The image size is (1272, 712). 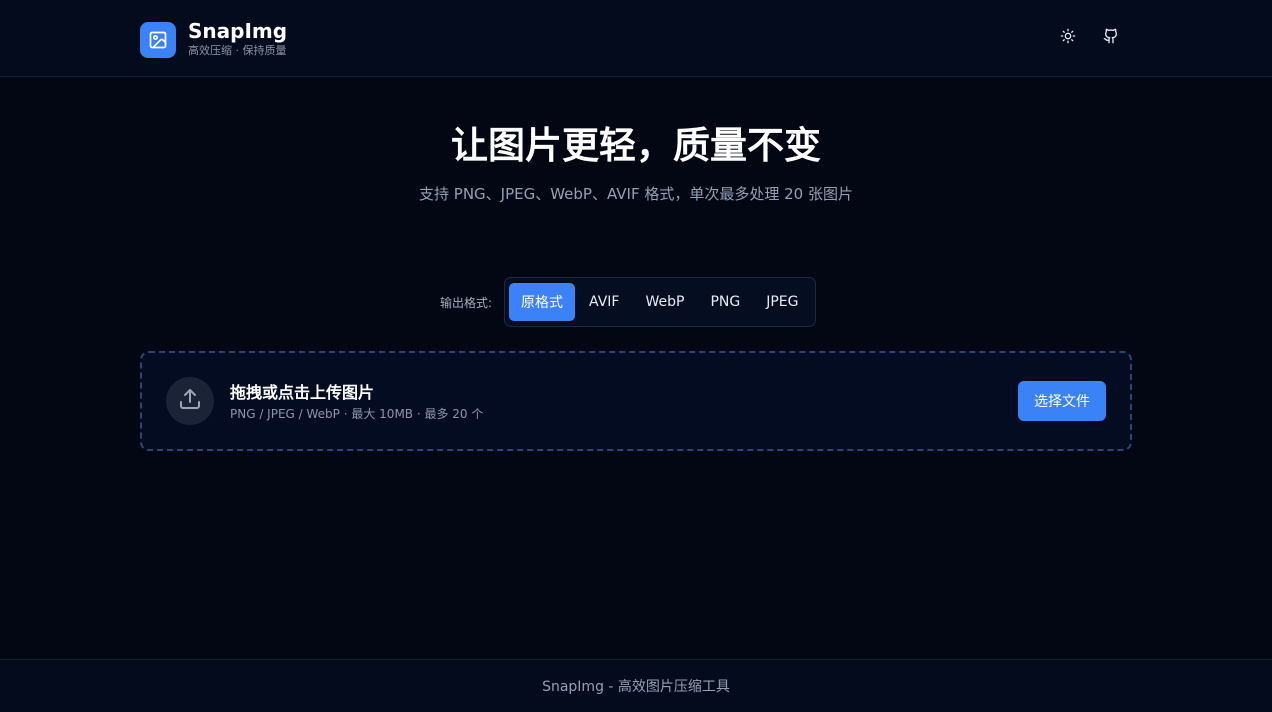 What do you see at coordinates (237, 50) in the screenshot?
I see `app-tagline: 高效压缩 · 保持质量` at bounding box center [237, 50].